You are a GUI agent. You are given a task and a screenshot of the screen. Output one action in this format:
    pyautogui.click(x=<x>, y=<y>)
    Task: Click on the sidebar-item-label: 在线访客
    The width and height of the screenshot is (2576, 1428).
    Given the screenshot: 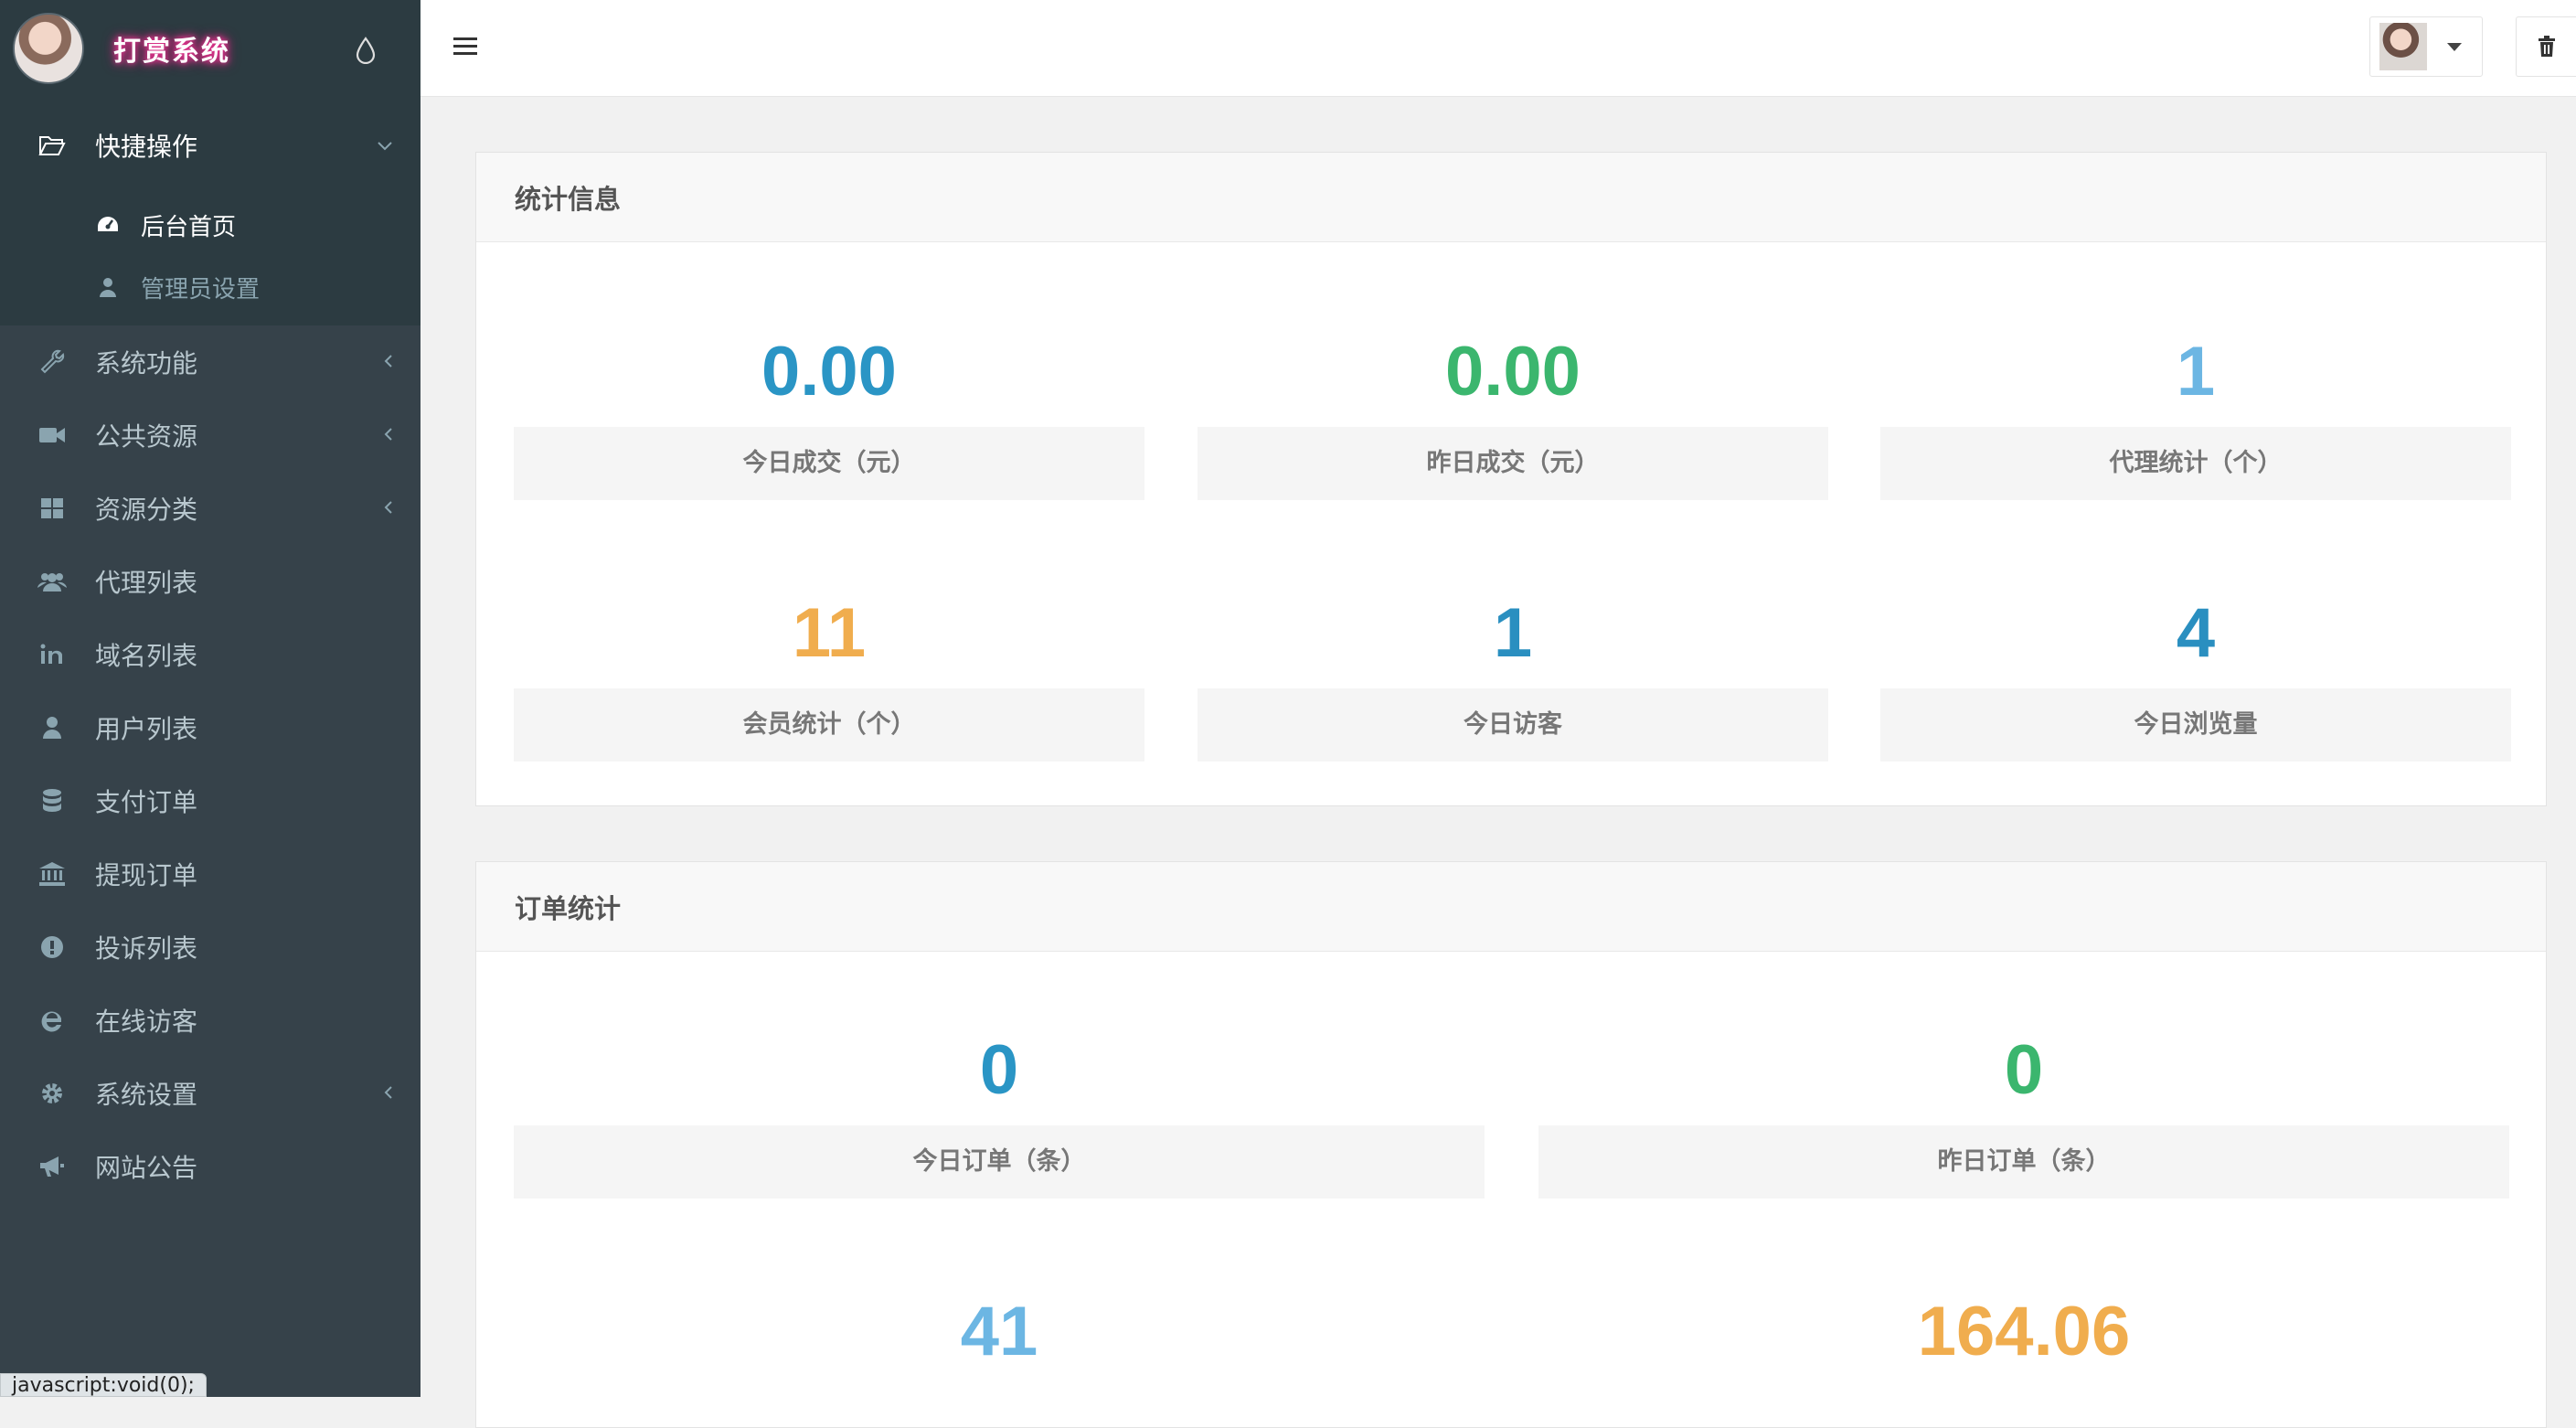 What is the action you would take?
    pyautogui.click(x=146, y=1022)
    